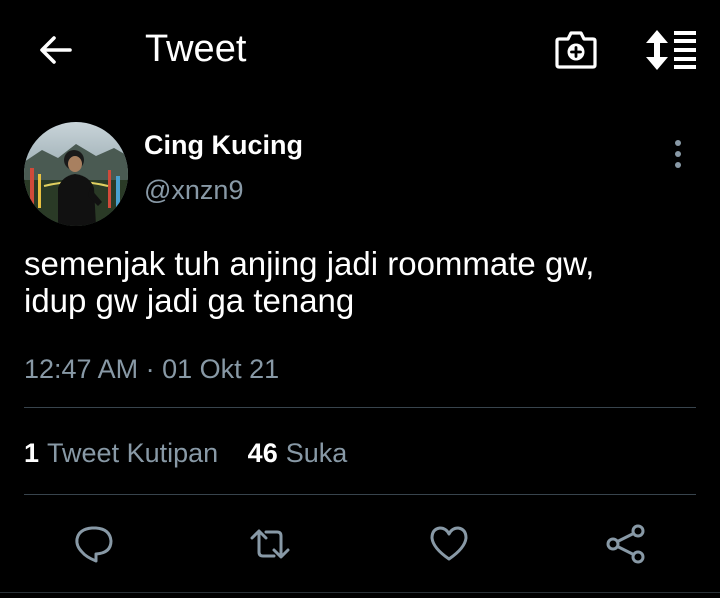  What do you see at coordinates (133, 453) in the screenshot?
I see `quote-label: Tweet Kutipan` at bounding box center [133, 453].